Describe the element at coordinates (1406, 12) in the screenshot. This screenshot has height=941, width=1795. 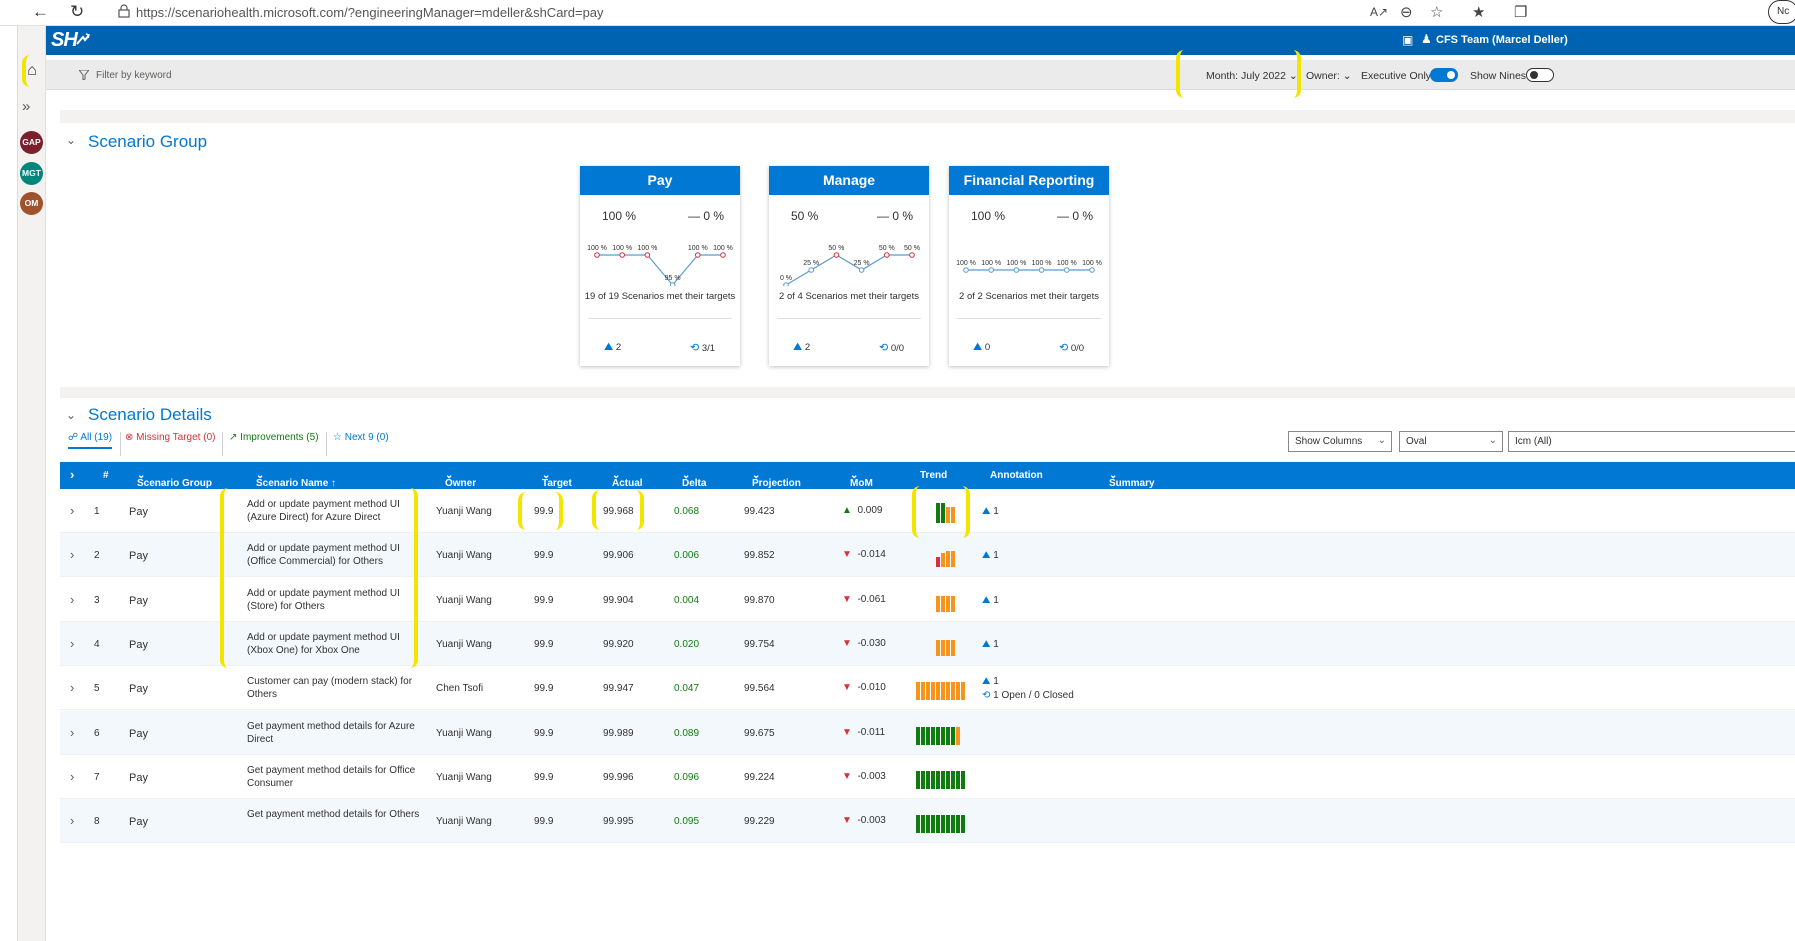
I see `zoom-icon: ⊖` at that location.